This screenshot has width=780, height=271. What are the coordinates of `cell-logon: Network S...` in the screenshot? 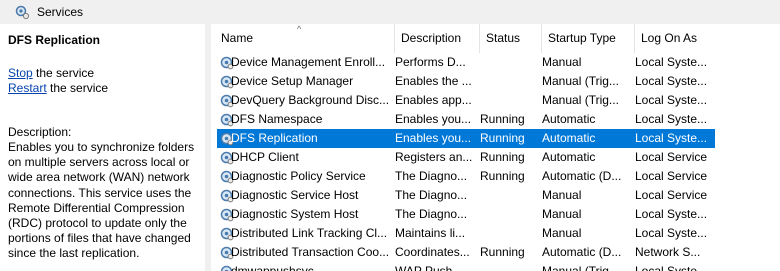 It's located at (668, 252).